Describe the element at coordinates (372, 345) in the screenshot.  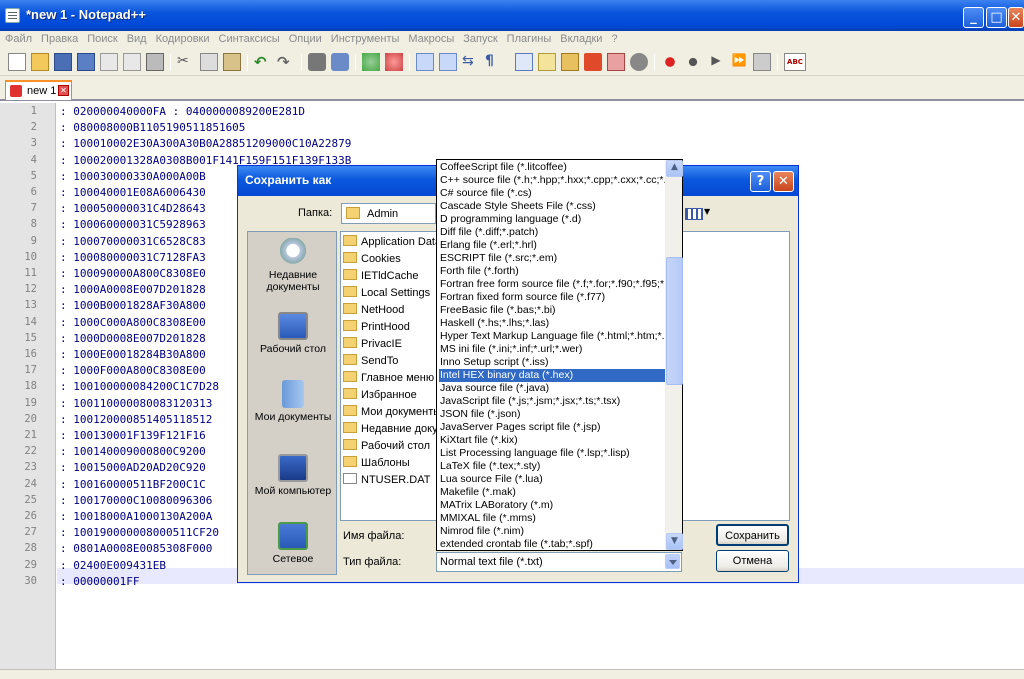
I see `file-list-item: PrivacIE` at that location.